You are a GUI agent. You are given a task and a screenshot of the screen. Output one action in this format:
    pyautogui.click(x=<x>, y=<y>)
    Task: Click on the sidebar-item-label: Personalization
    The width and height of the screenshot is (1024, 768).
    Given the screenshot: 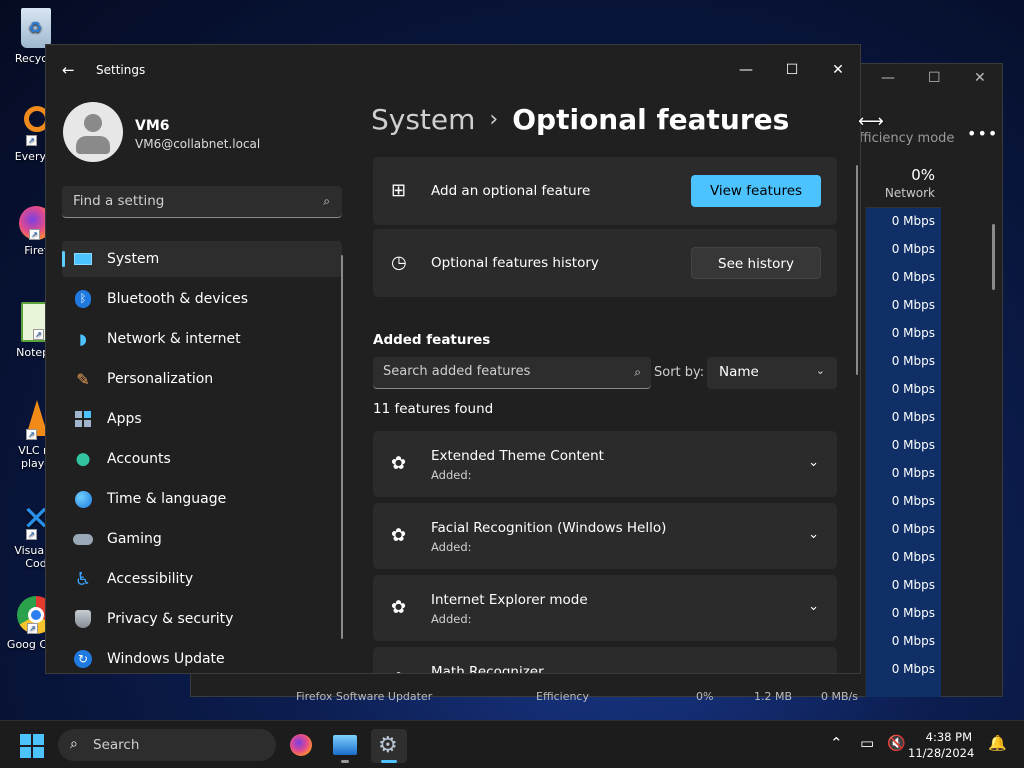 What is the action you would take?
    pyautogui.click(x=160, y=379)
    